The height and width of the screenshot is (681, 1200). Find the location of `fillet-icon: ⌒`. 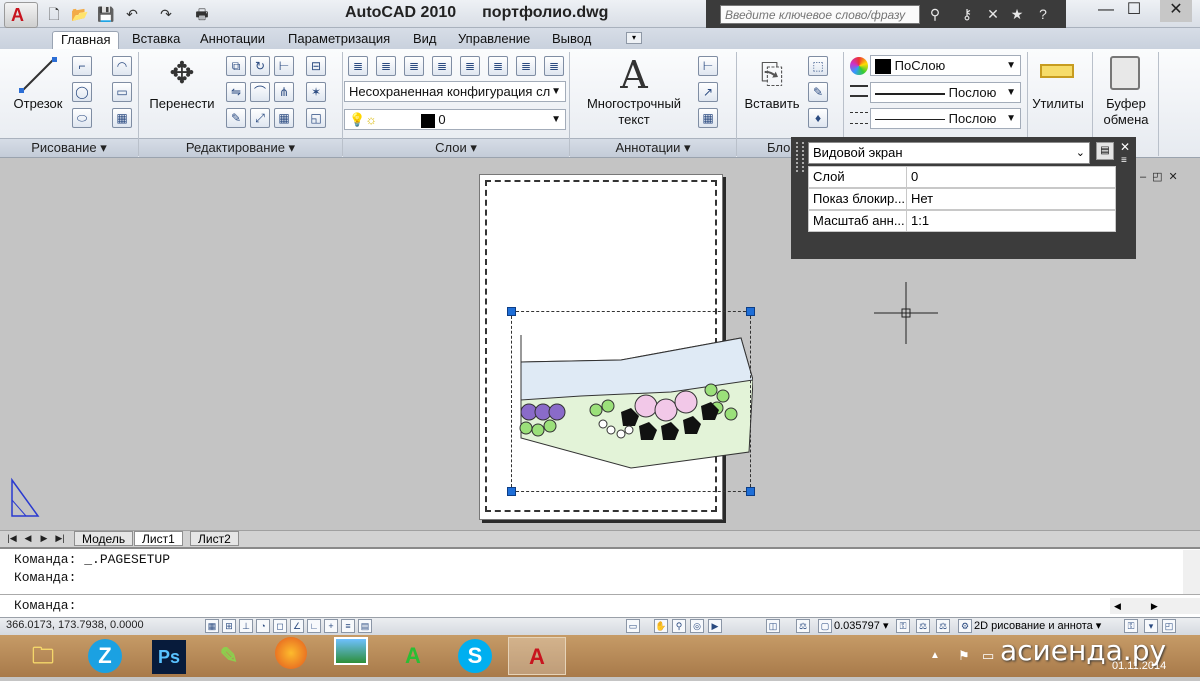

fillet-icon: ⌒ is located at coordinates (260, 92).